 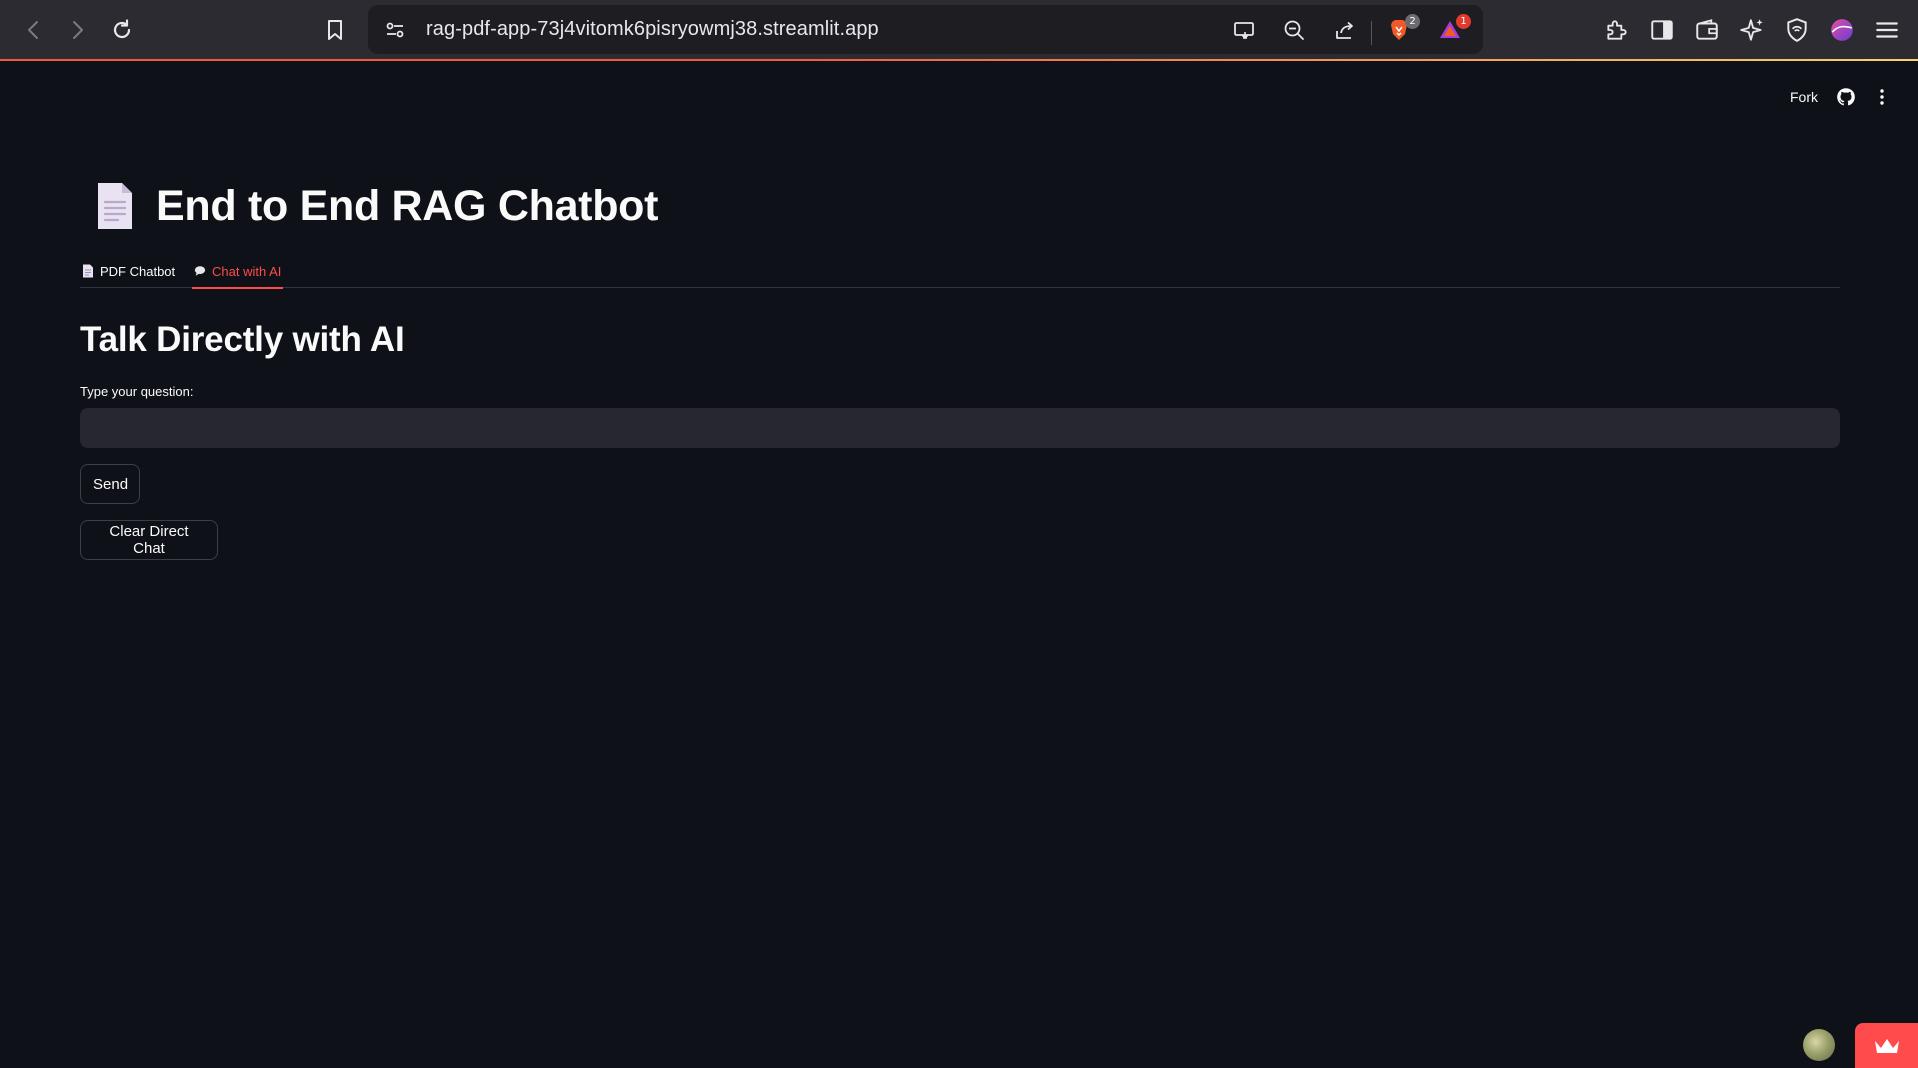 I want to click on tab-chat-with-ai: Chat with AI, so click(x=237, y=271).